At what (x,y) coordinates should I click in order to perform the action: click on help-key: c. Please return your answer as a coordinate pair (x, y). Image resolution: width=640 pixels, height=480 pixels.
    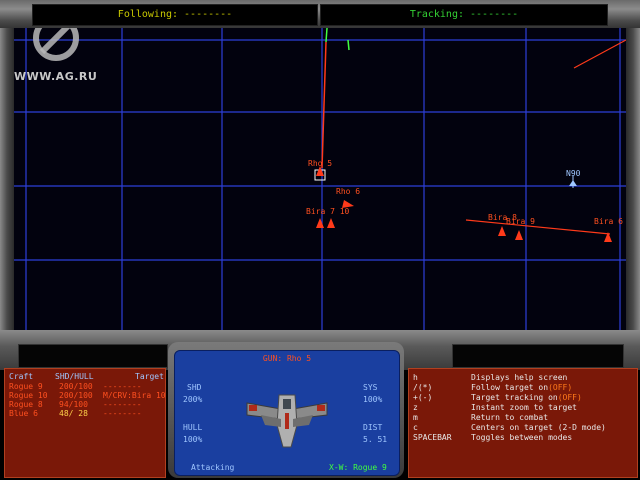
    Looking at the image, I should click on (415, 427).